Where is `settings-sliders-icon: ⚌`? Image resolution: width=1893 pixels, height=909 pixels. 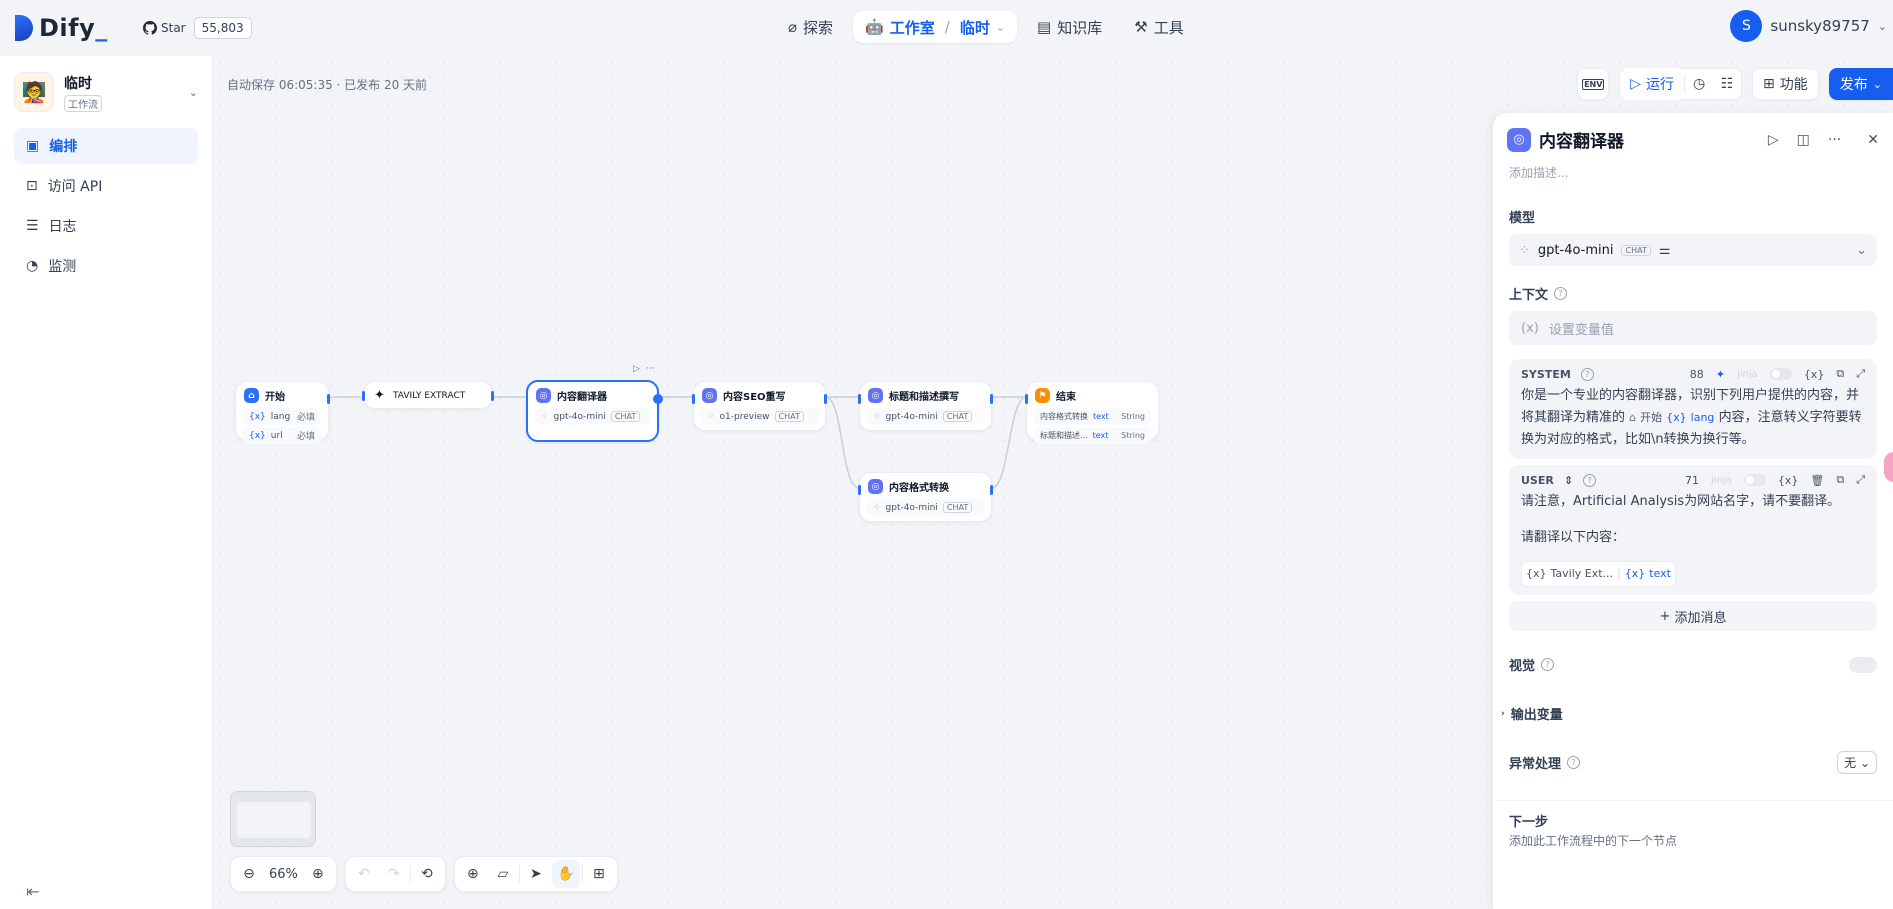 settings-sliders-icon: ⚌ is located at coordinates (1665, 250).